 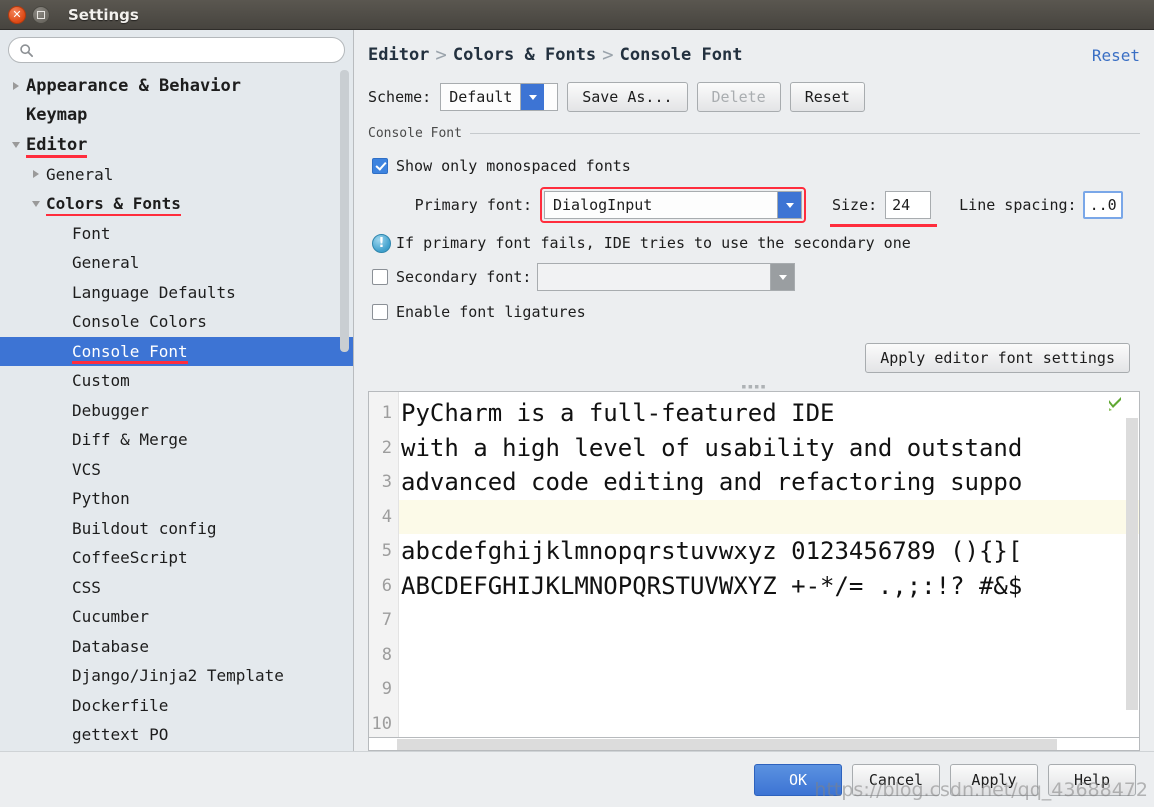 What do you see at coordinates (86, 469) in the screenshot?
I see `sidebar-item-label: VCS` at bounding box center [86, 469].